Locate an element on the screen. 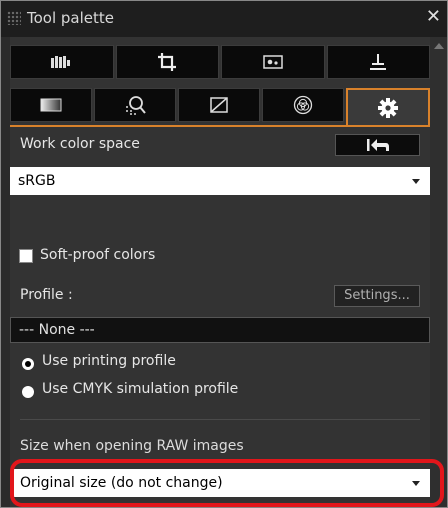 Image resolution: width=448 pixels, height=508 pixels. exposure-icon is located at coordinates (51, 105).